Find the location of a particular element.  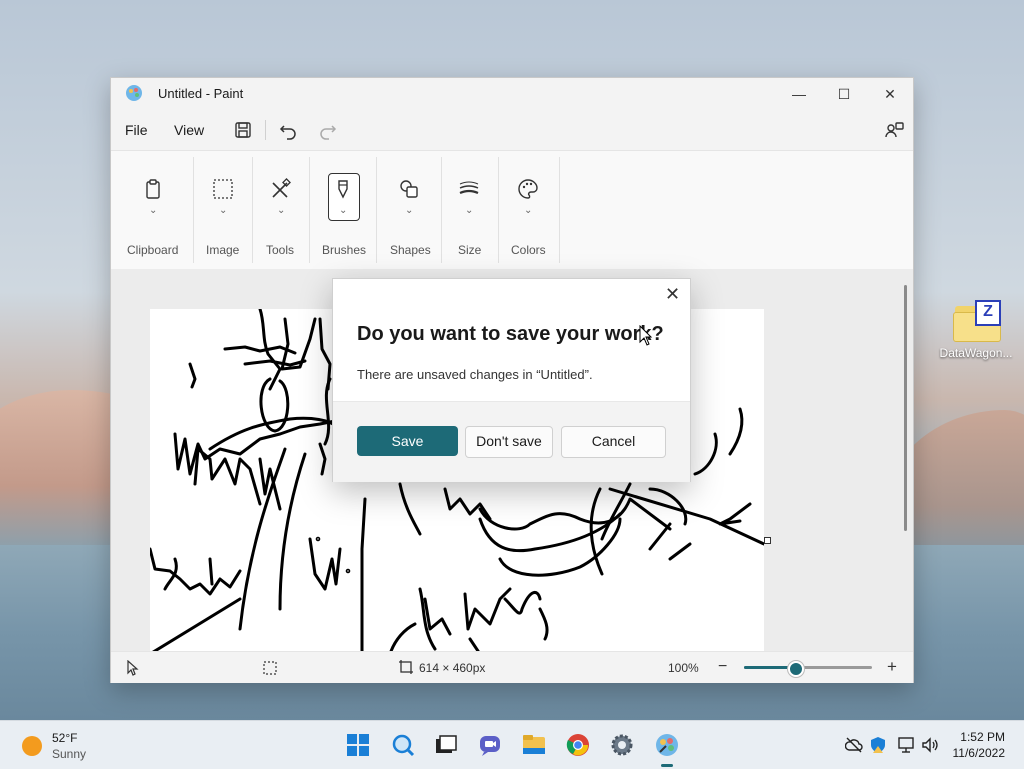

clipboard-icon is located at coordinates (153, 189).